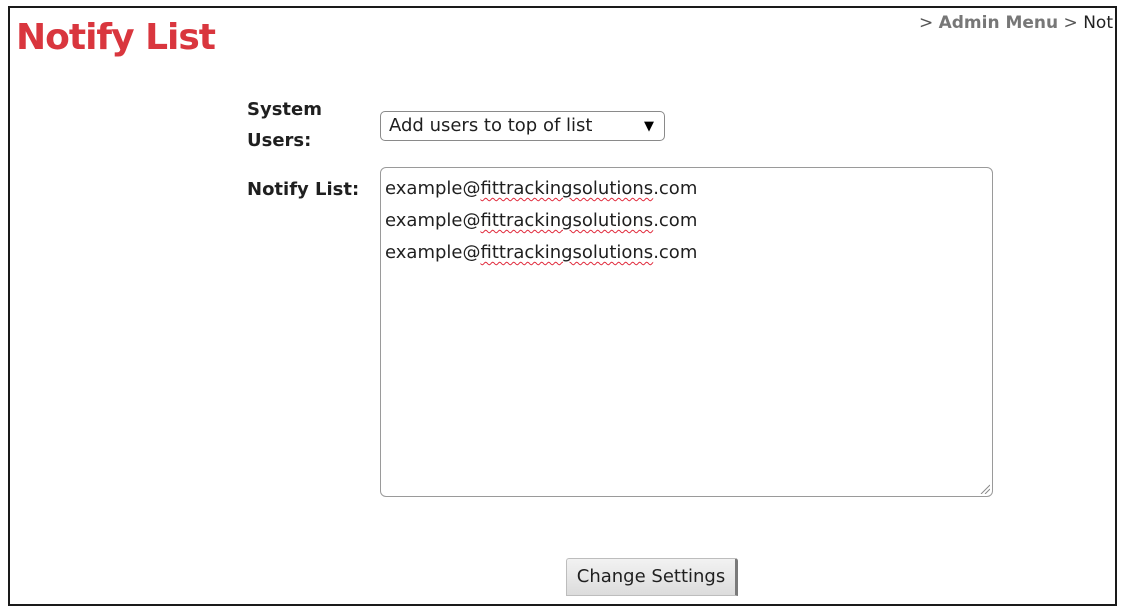 The width and height of the screenshot is (1121, 606). I want to click on change-settings-button: Change Settings, so click(652, 577).